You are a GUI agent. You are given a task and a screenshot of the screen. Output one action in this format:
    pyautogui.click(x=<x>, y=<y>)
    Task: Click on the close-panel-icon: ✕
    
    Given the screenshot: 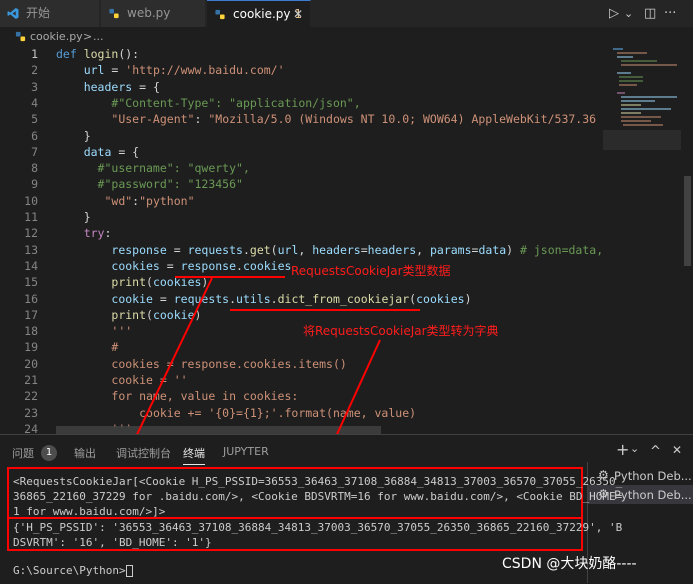 What is the action you would take?
    pyautogui.click(x=677, y=450)
    